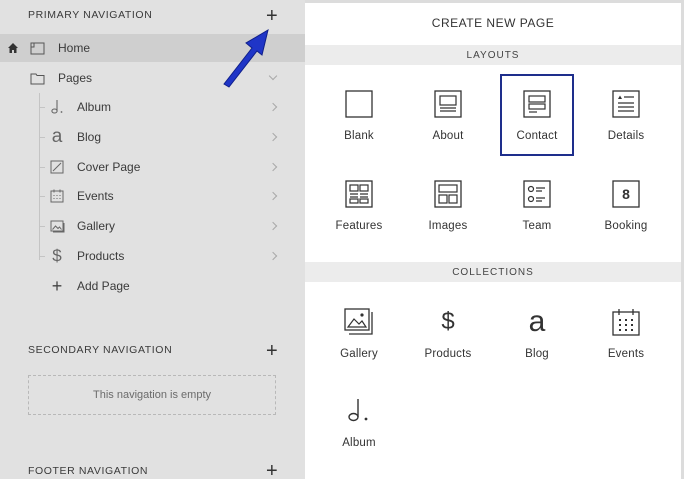 The width and height of the screenshot is (684, 479). What do you see at coordinates (537, 104) in the screenshot?
I see `contact-layout-icon` at bounding box center [537, 104].